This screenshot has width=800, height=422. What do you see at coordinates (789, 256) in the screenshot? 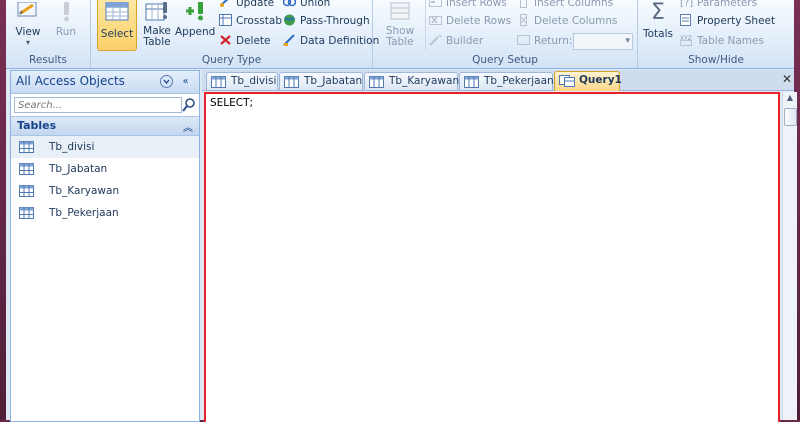
I see `editor-vertical-scrollbar: ▲` at bounding box center [789, 256].